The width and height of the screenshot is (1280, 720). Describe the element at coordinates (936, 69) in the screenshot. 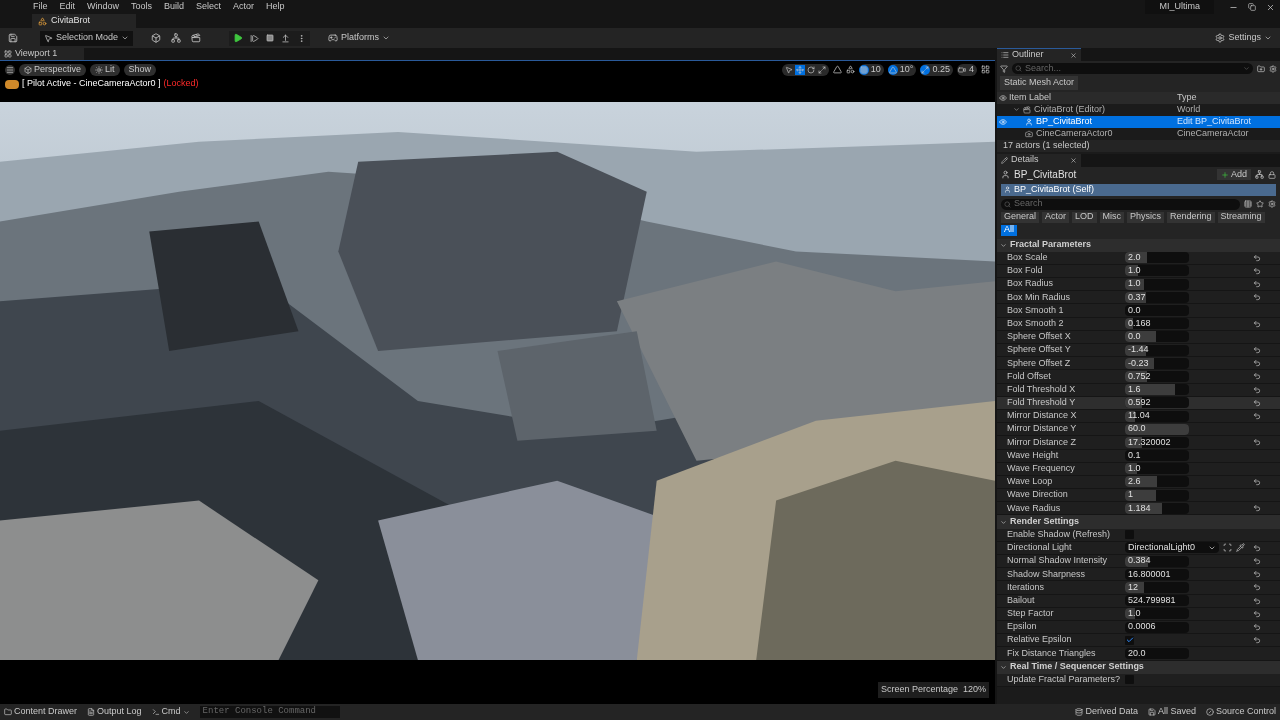

I see `scale-snap: 0.25` at that location.